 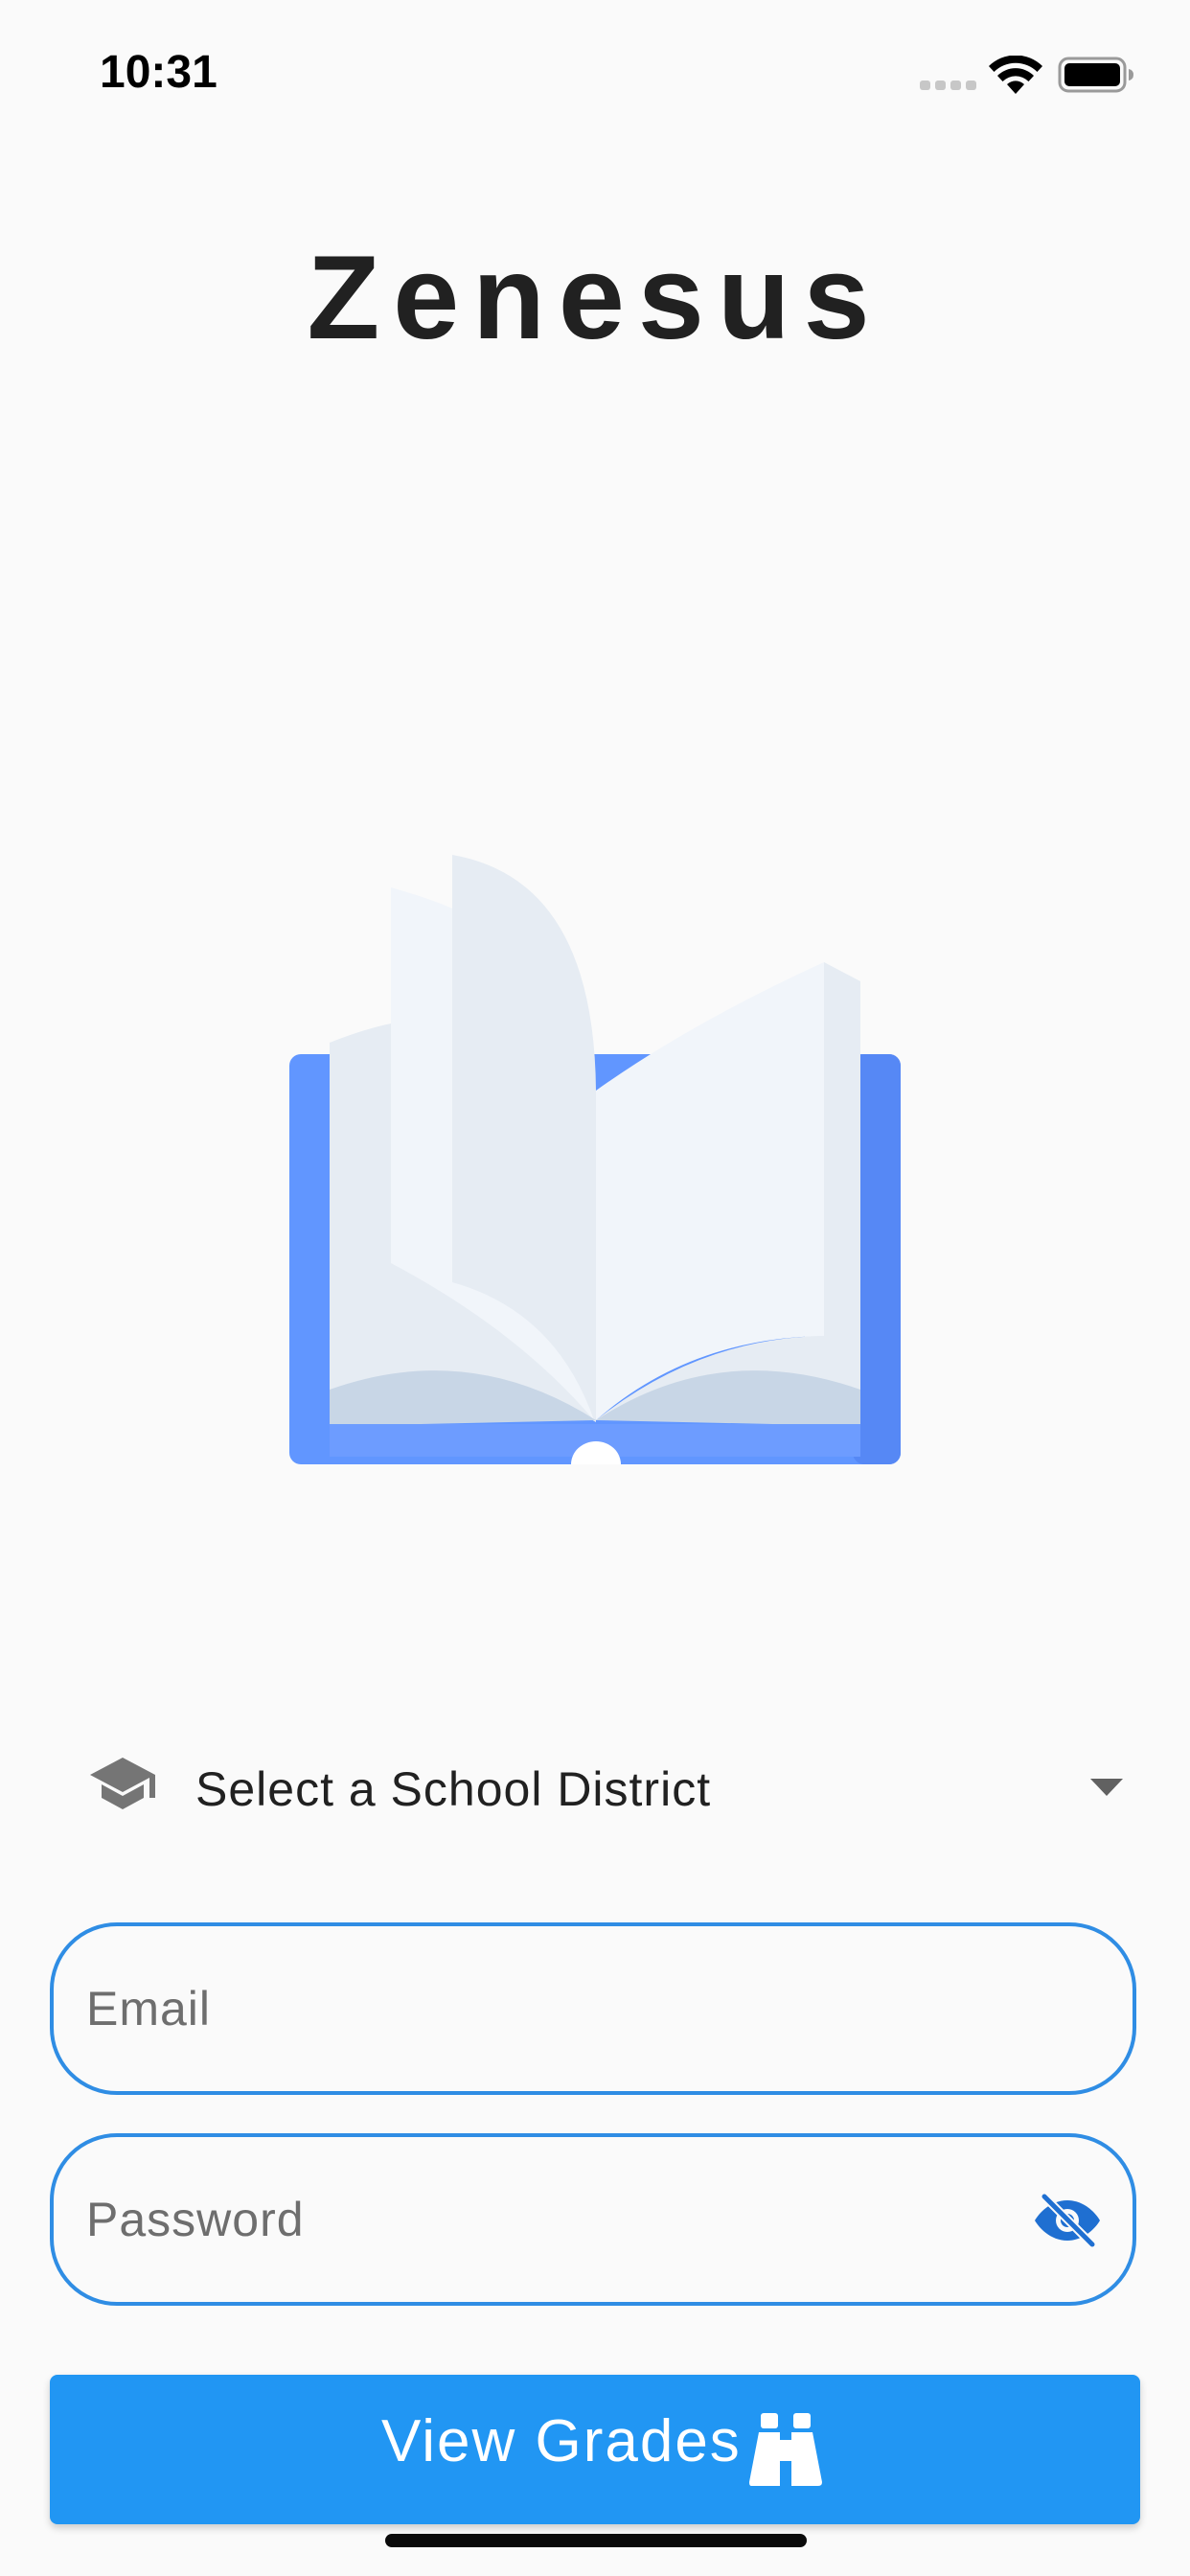 I want to click on battery-icon, so click(x=1096, y=75).